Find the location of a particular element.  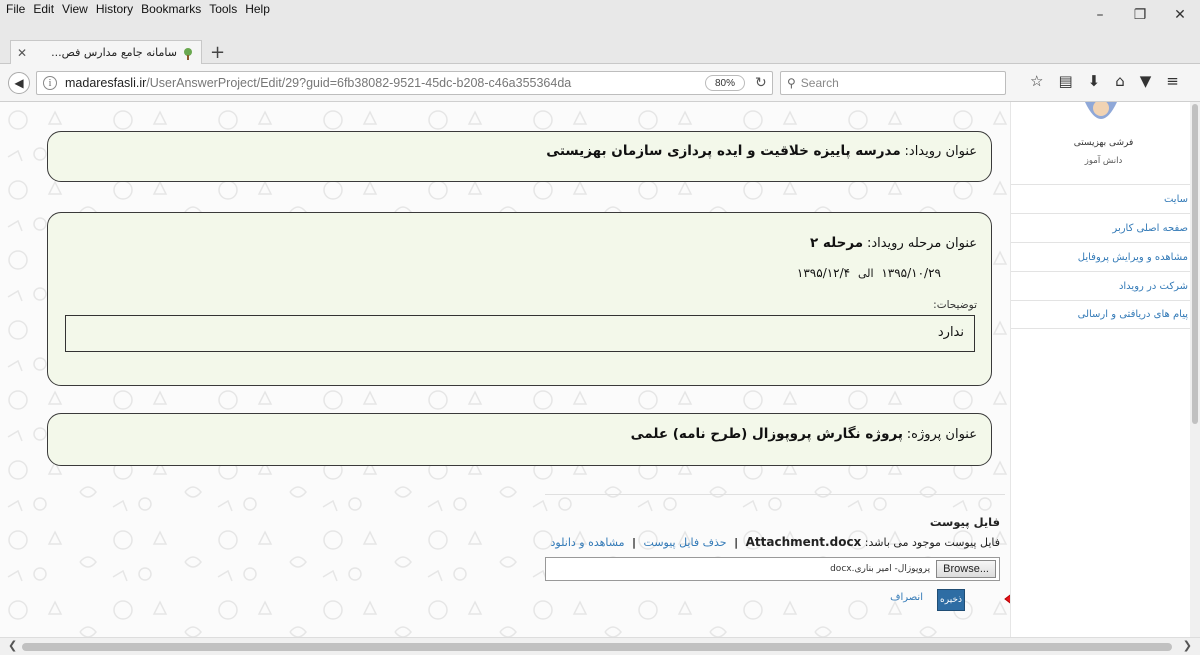

sidebar-item-profile: مشاهده و ویرایش پروفایل is located at coordinates (1103, 256).